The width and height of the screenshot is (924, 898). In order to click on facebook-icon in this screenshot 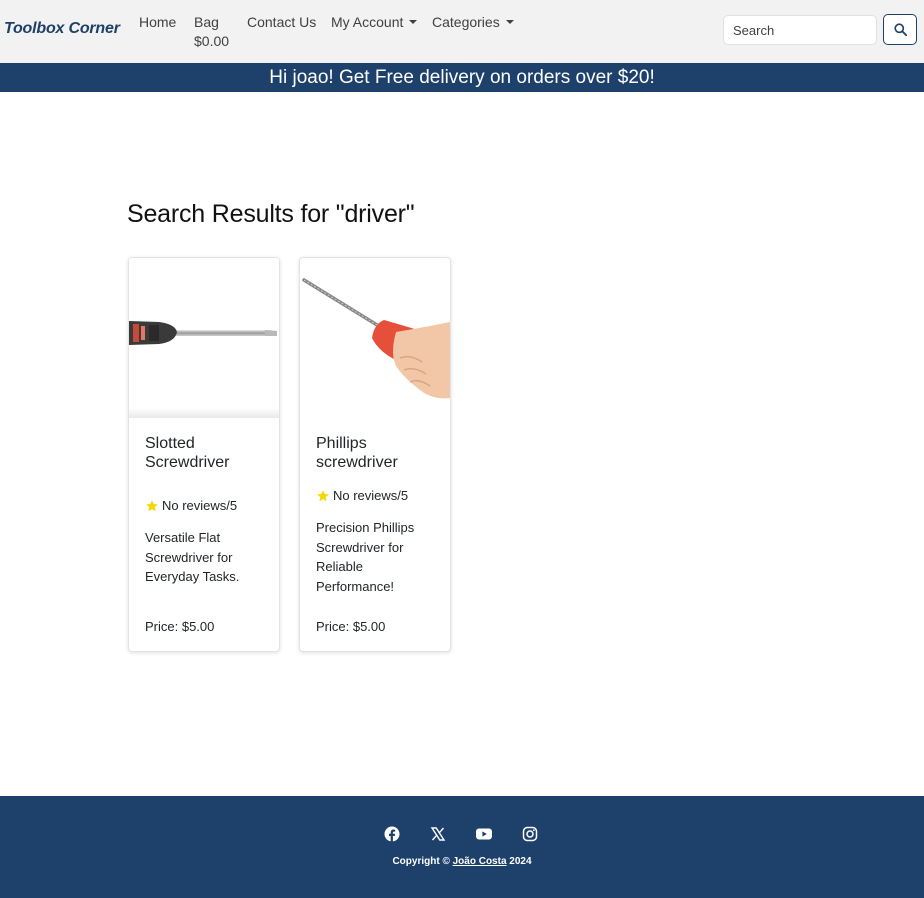, I will do `click(392, 834)`.